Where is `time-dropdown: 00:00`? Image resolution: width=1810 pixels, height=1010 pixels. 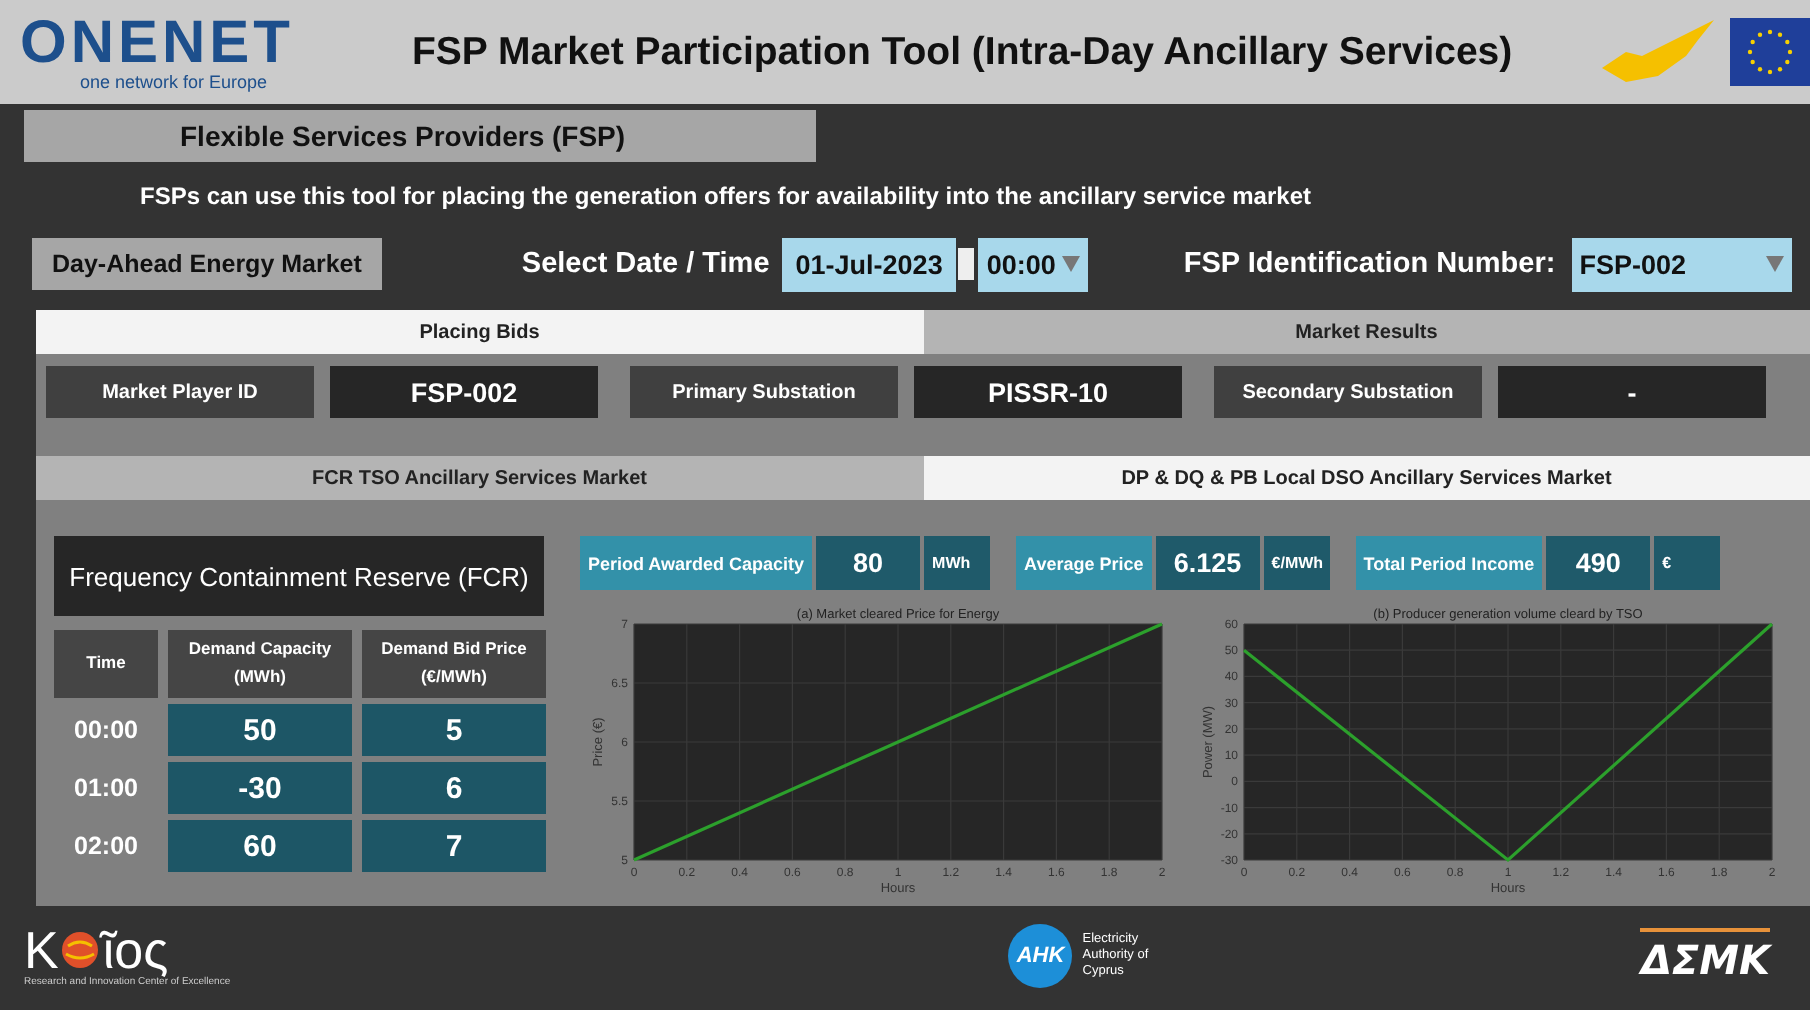
time-dropdown: 00:00 is located at coordinates (1033, 264).